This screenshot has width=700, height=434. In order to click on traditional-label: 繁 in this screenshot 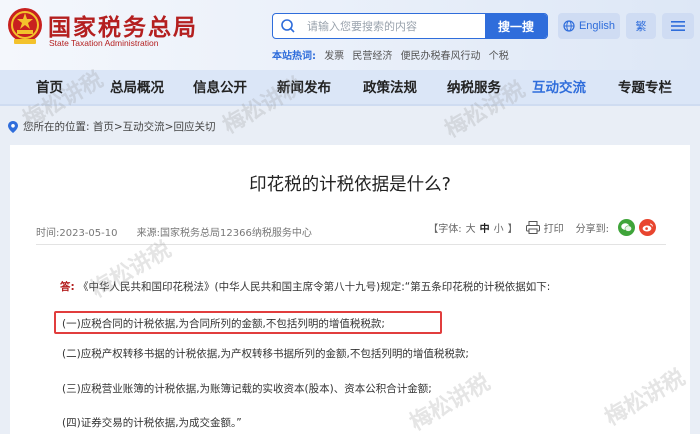, I will do `click(641, 27)`.